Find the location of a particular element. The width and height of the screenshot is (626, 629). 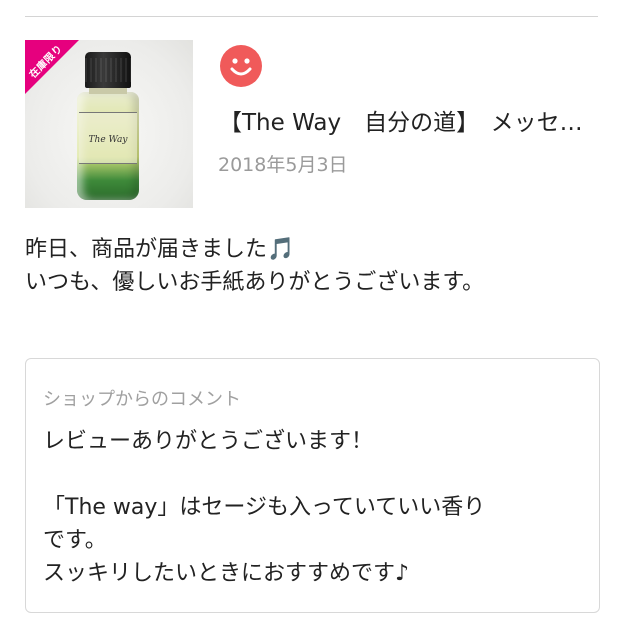

bottle-label: The Way is located at coordinates (108, 138).